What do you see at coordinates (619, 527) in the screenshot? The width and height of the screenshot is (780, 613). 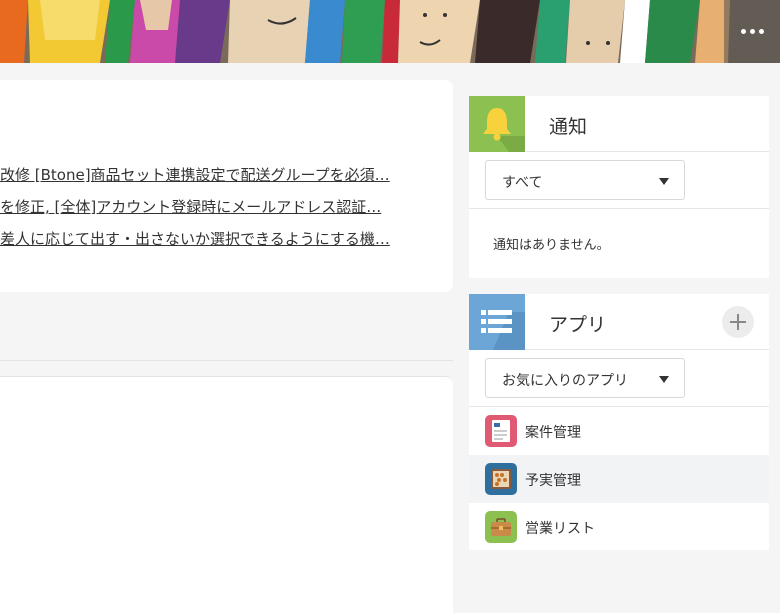 I see `app-item: 営業リスト` at bounding box center [619, 527].